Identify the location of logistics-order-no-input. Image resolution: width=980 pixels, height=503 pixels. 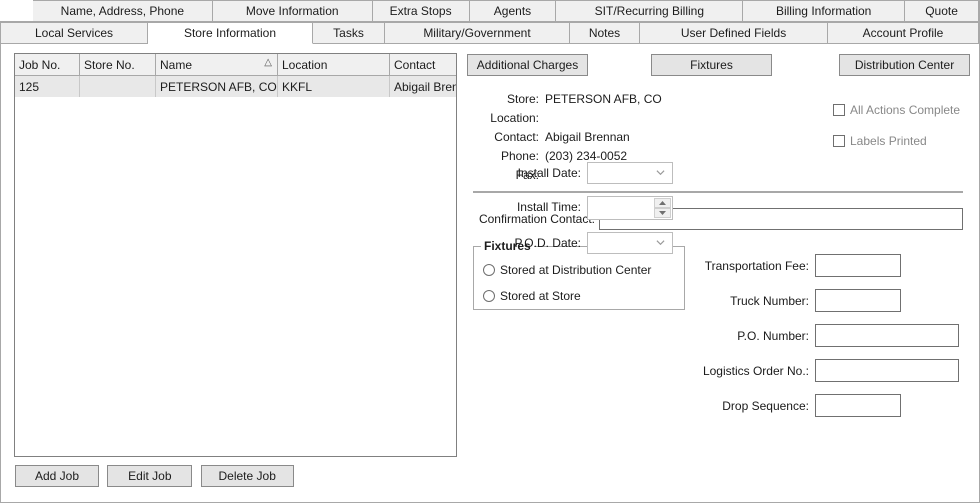
(887, 370).